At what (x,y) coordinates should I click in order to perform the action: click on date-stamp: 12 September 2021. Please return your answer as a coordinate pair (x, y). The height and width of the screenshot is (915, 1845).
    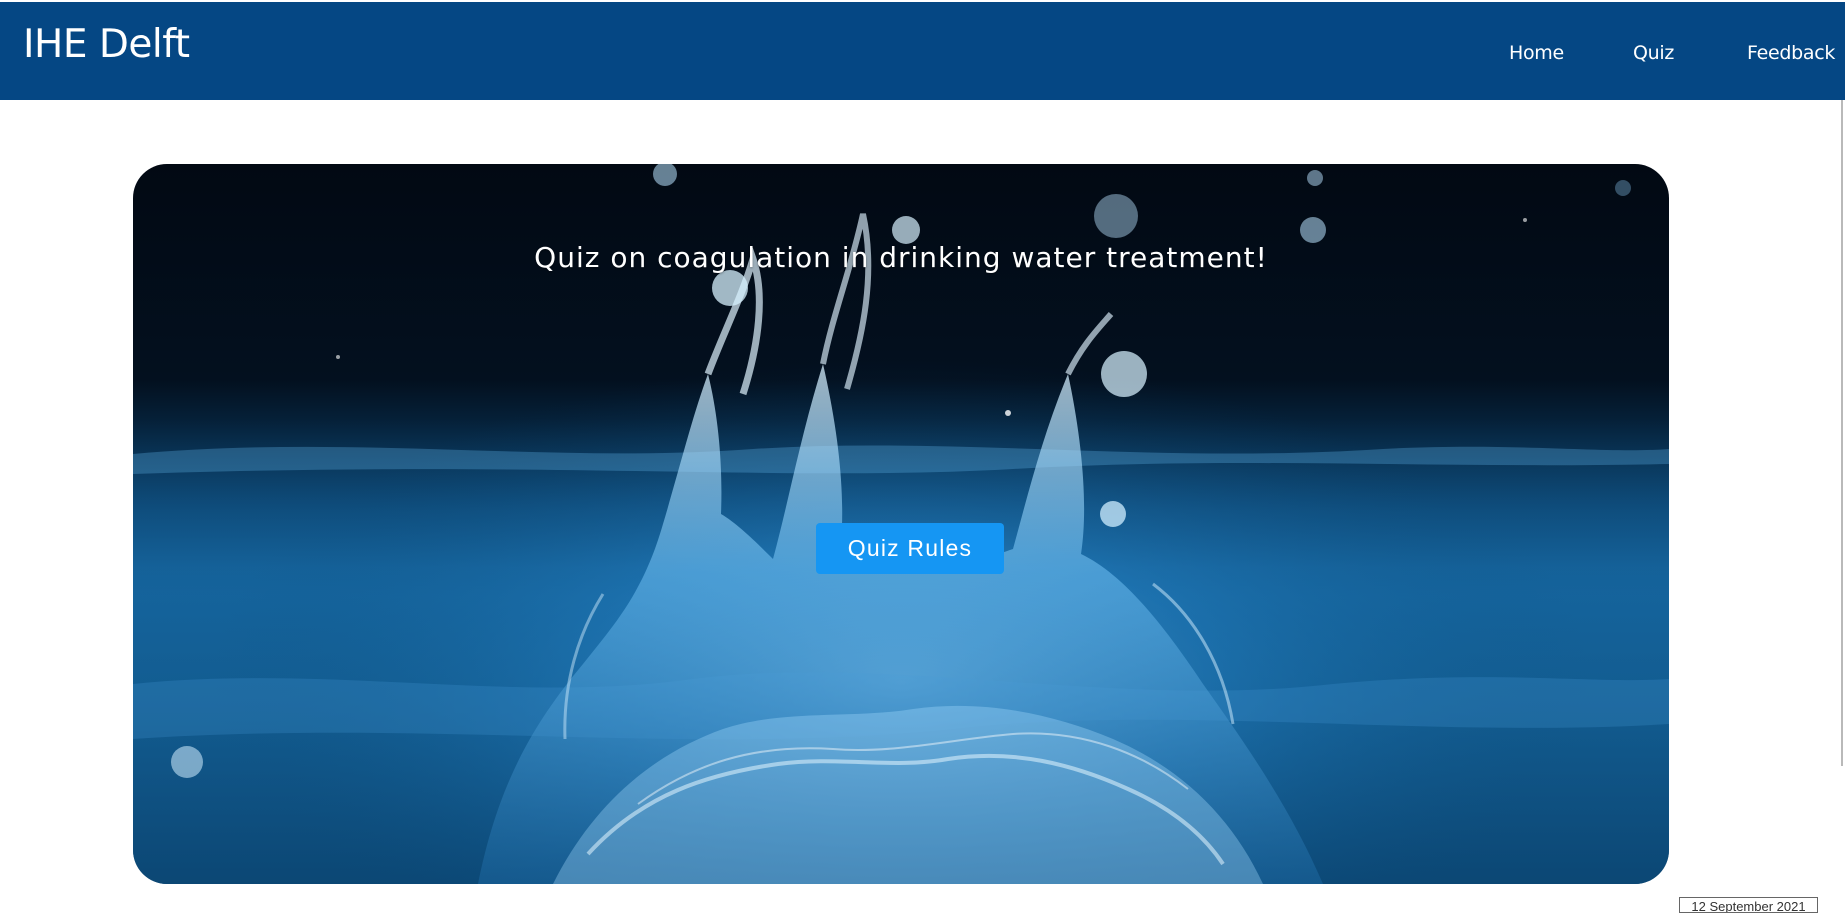
    Looking at the image, I should click on (1748, 905).